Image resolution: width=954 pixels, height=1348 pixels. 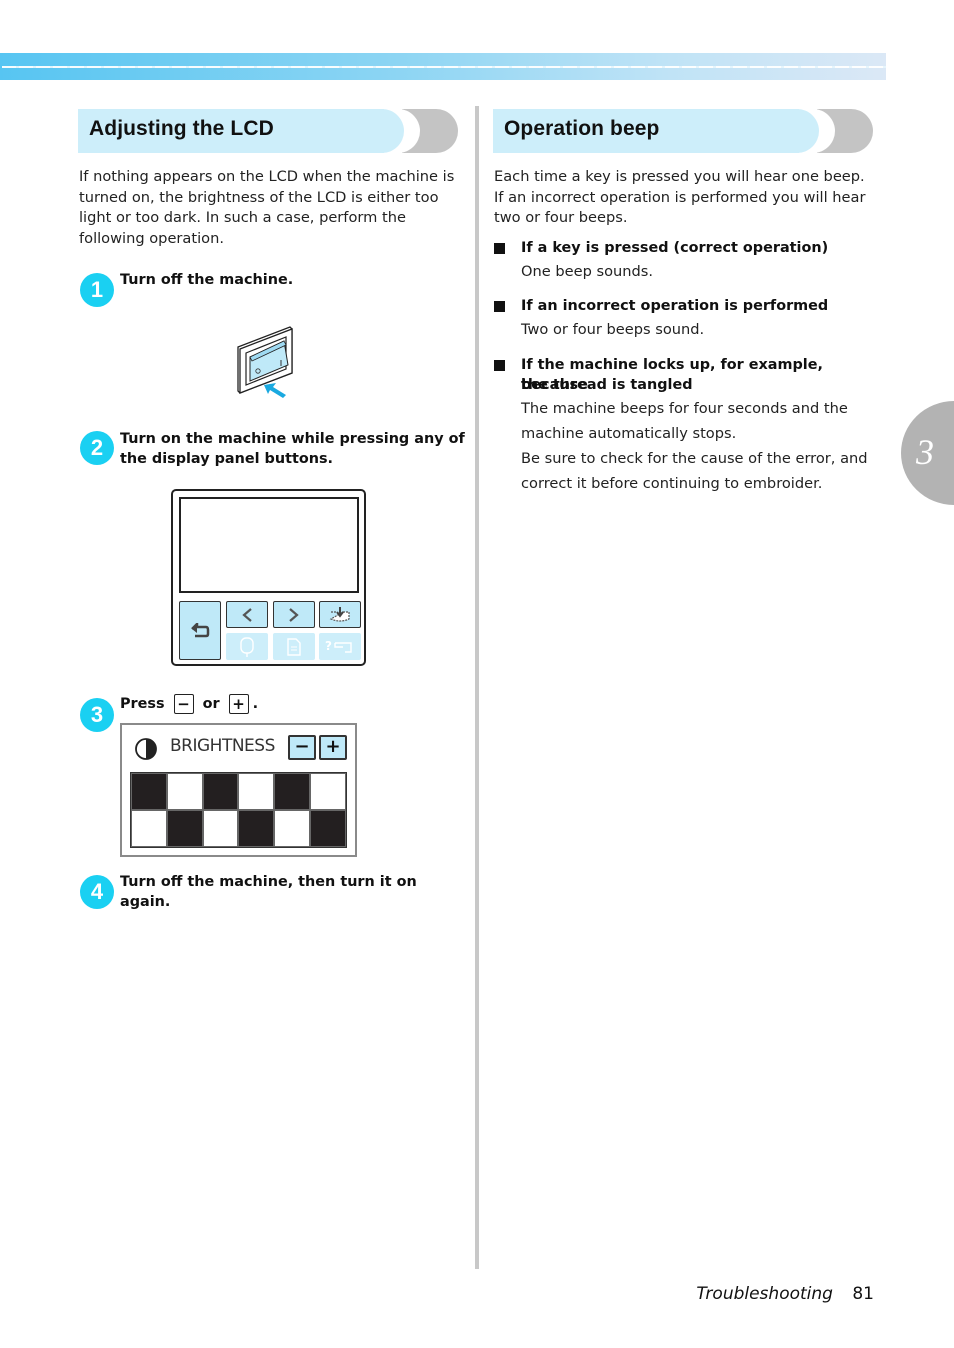 I want to click on document-button, so click(x=294, y=646).